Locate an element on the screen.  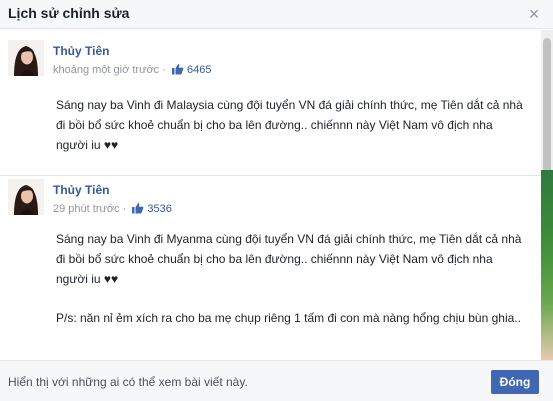
close-icon: × is located at coordinates (534, 14).